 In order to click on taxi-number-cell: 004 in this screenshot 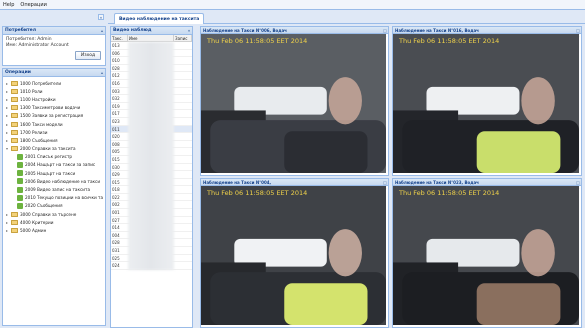, I will do `click(116, 235)`.